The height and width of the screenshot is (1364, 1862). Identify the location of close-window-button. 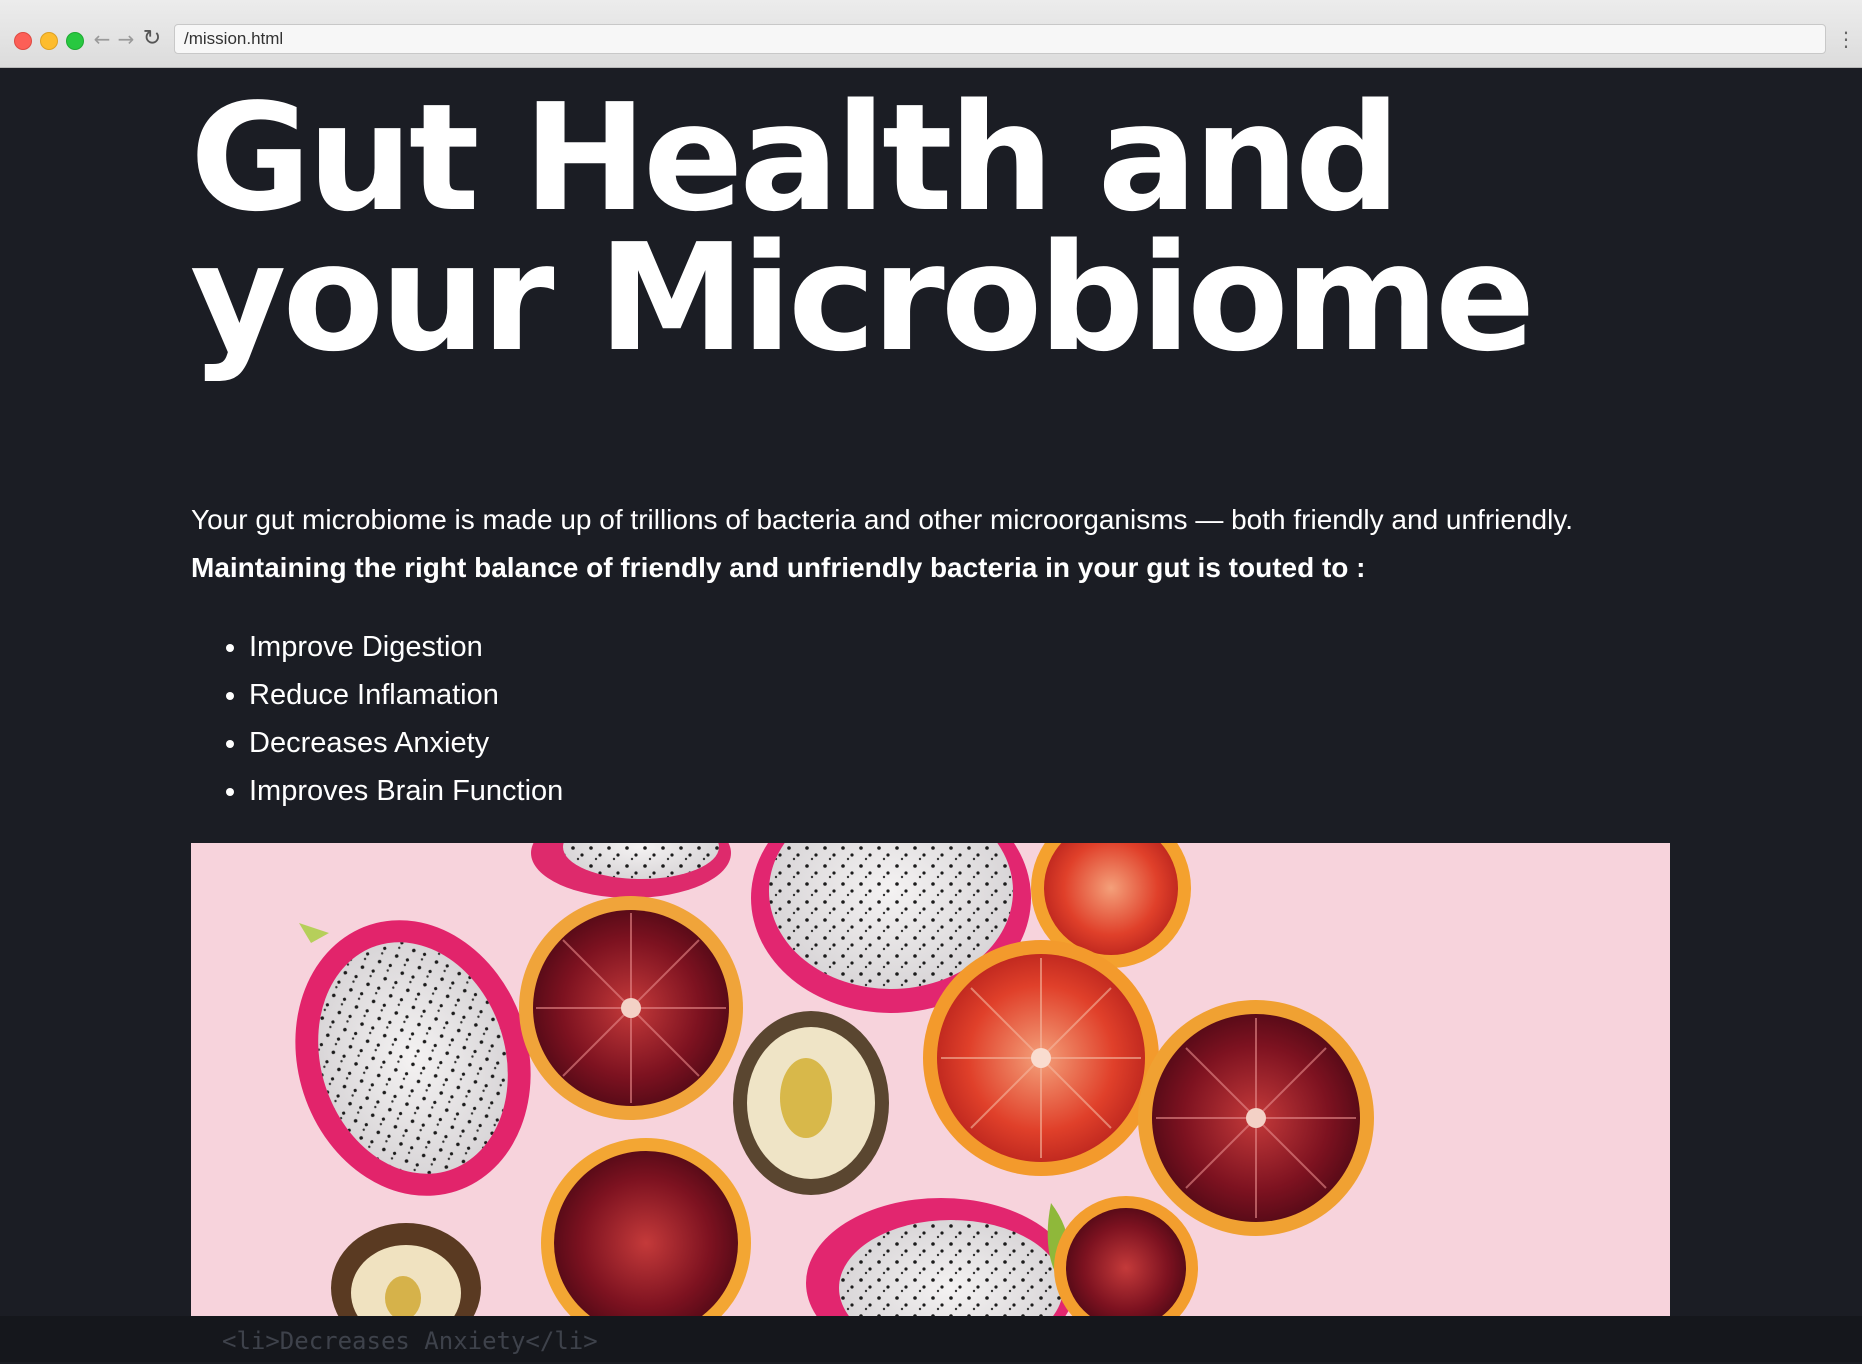
(23, 41).